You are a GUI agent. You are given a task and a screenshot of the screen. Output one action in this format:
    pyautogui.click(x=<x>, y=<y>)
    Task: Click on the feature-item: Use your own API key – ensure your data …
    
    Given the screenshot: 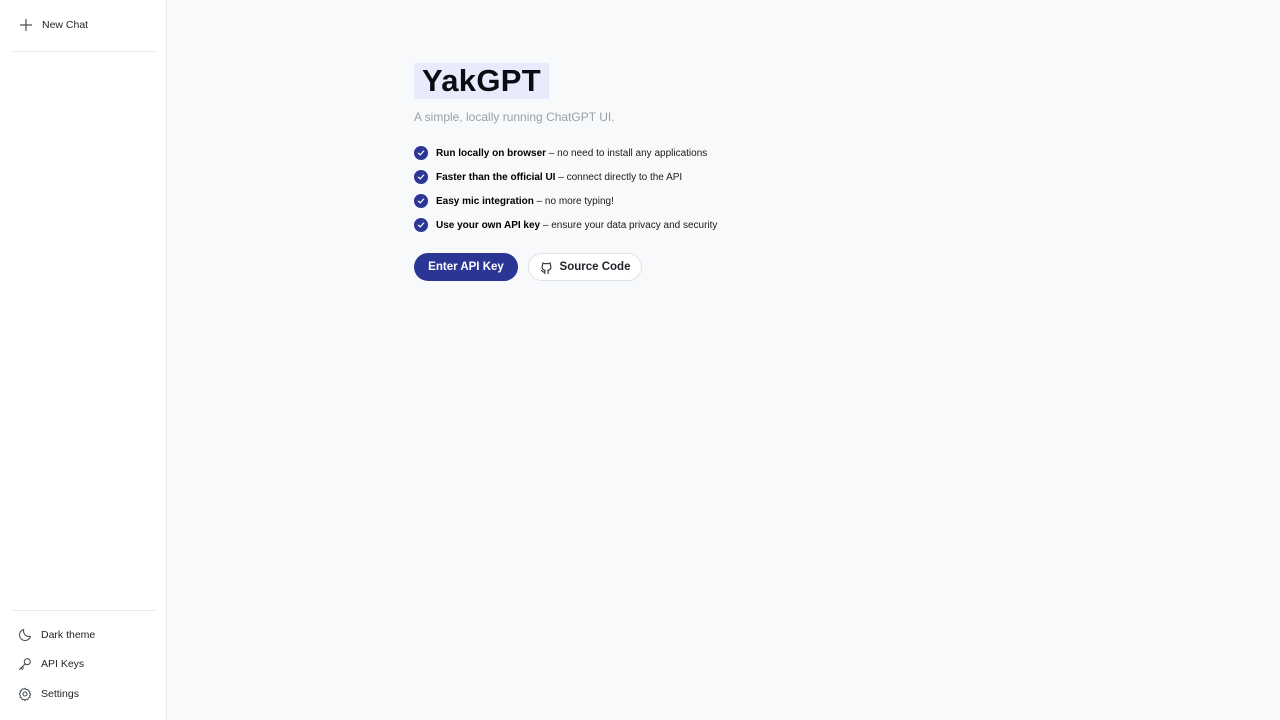 What is the action you would take?
    pyautogui.click(x=565, y=225)
    